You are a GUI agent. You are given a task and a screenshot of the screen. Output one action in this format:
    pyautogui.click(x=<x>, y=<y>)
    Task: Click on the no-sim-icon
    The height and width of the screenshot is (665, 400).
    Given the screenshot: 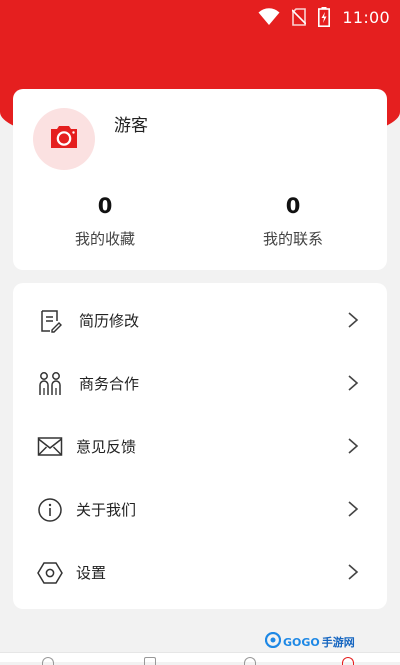 What is the action you would take?
    pyautogui.click(x=299, y=17)
    